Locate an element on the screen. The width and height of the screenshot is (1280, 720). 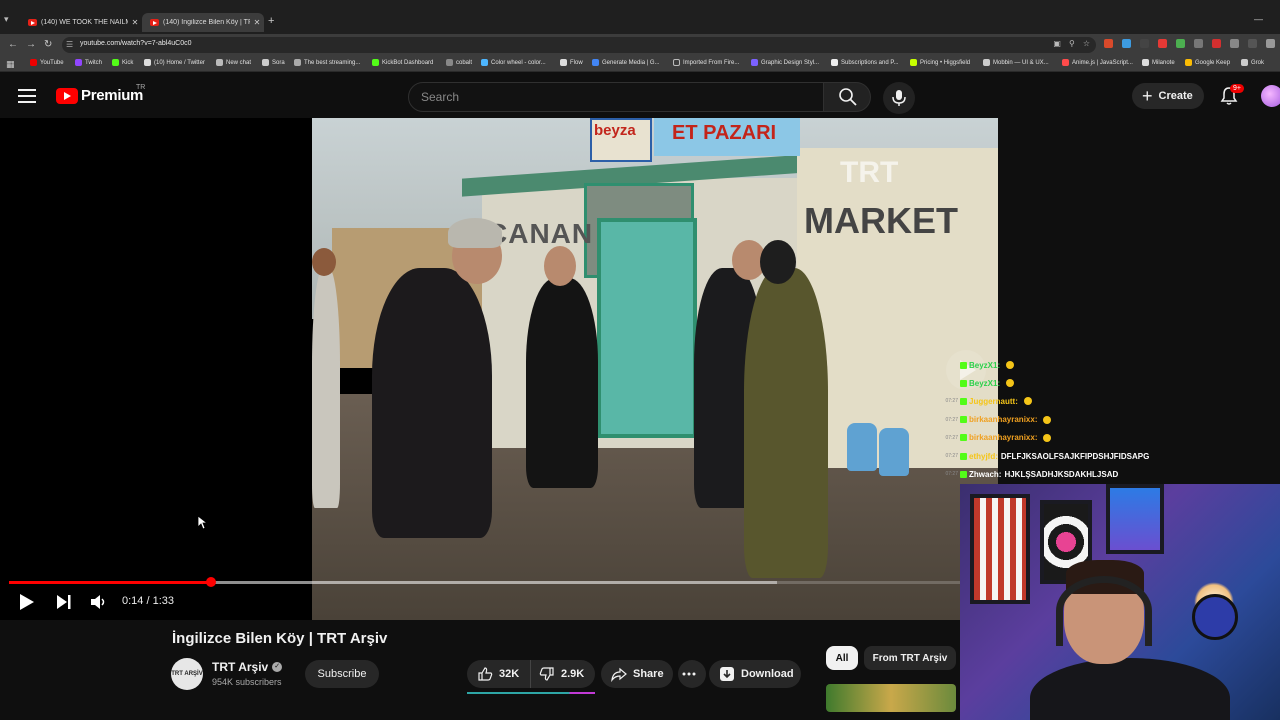
search-input is located at coordinates (616, 97).